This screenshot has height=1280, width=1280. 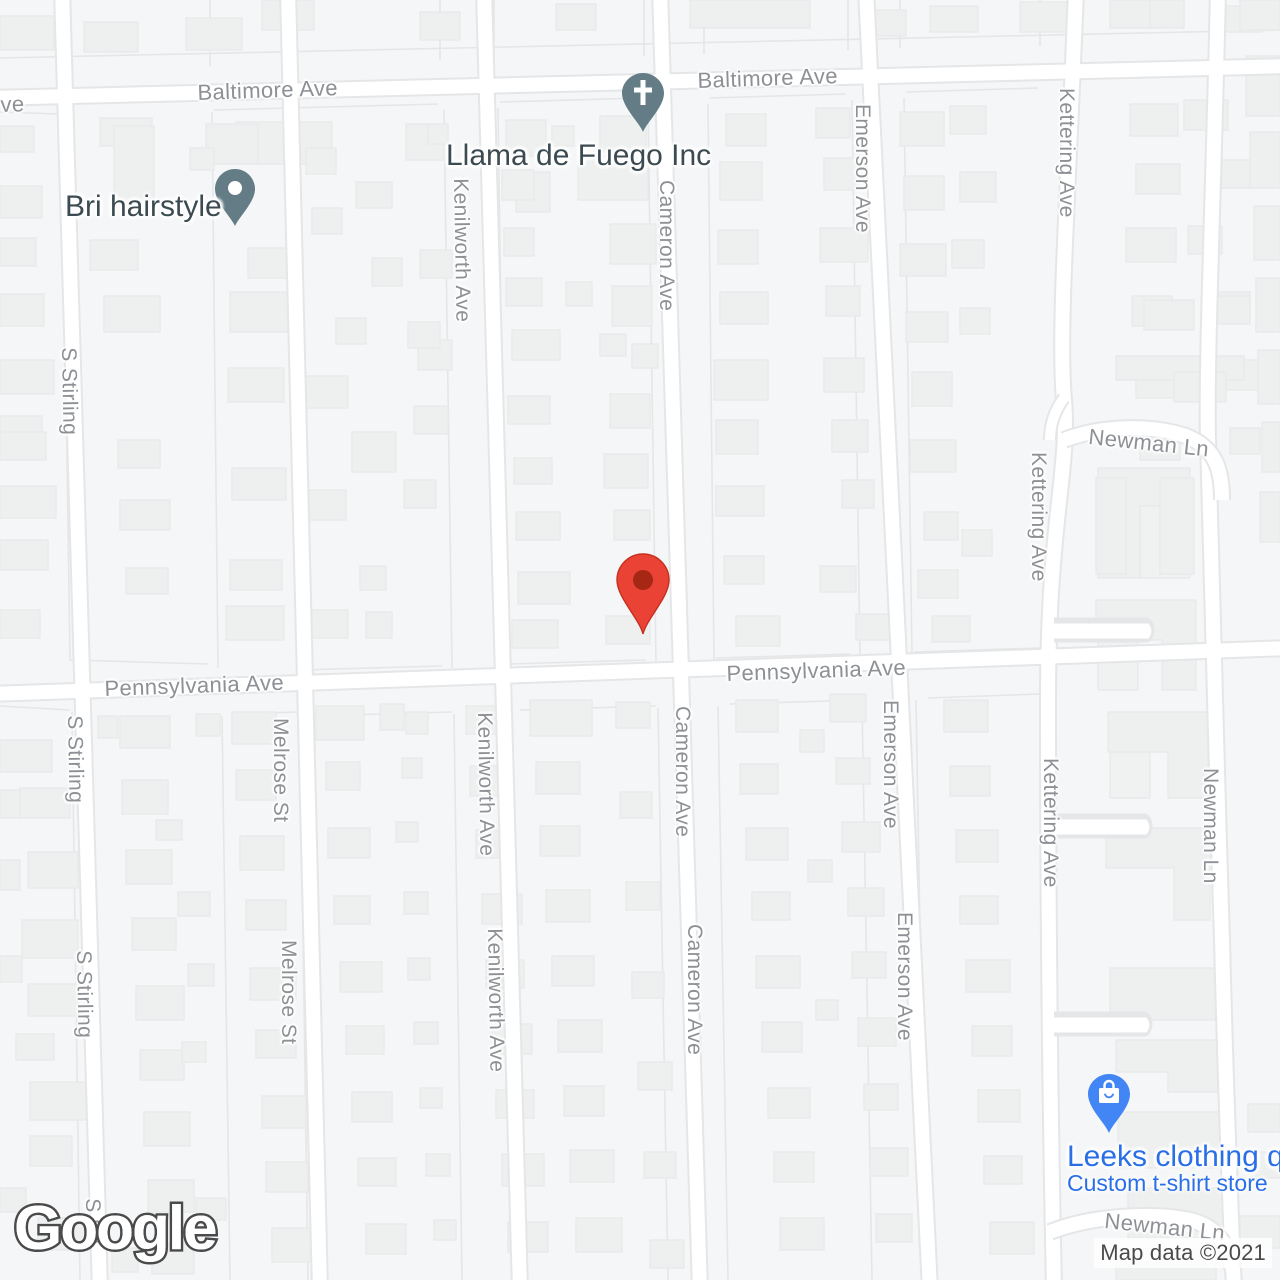 I want to click on shopping-bag-icon, so click(x=1109, y=1103).